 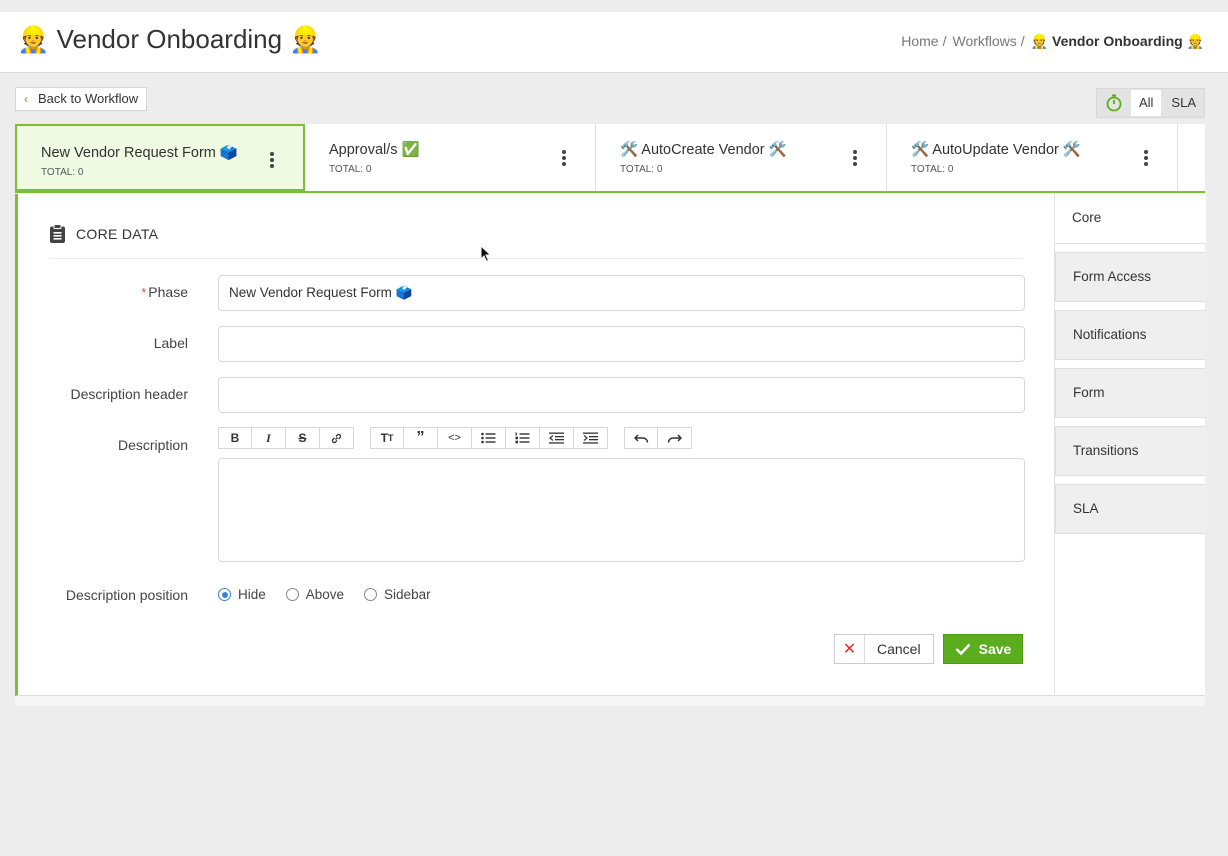 I want to click on cancel-button-label: Cancel, so click(x=899, y=649).